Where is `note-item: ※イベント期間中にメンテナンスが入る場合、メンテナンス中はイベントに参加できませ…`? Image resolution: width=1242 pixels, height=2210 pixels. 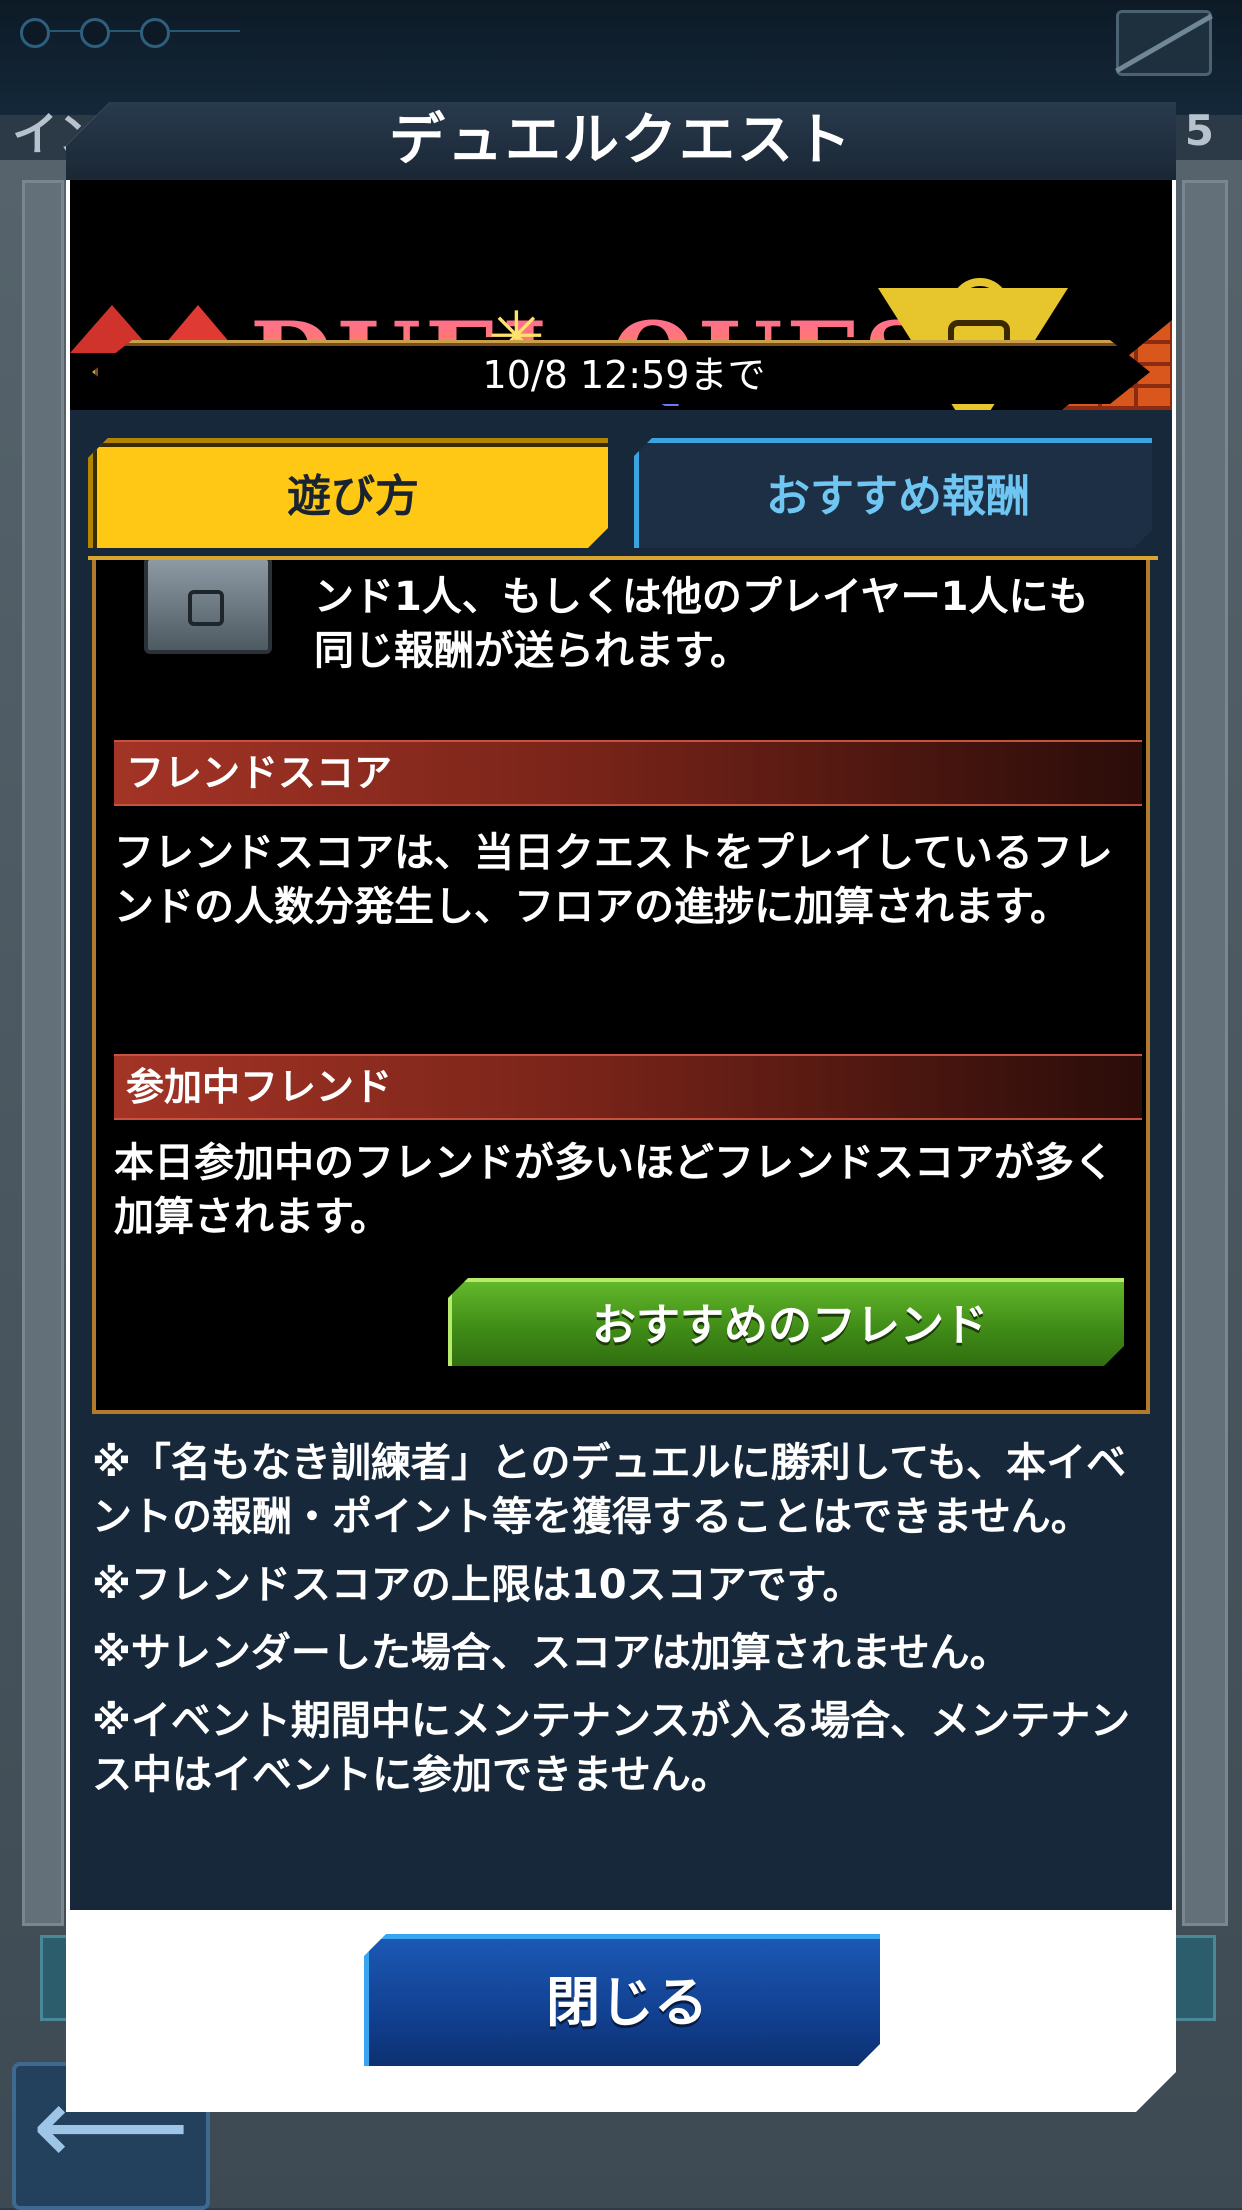
note-item: ※イベント期間中にメンテナンスが入る場合、メンテナンス中はイベントに参加できませ… is located at coordinates (611, 1748).